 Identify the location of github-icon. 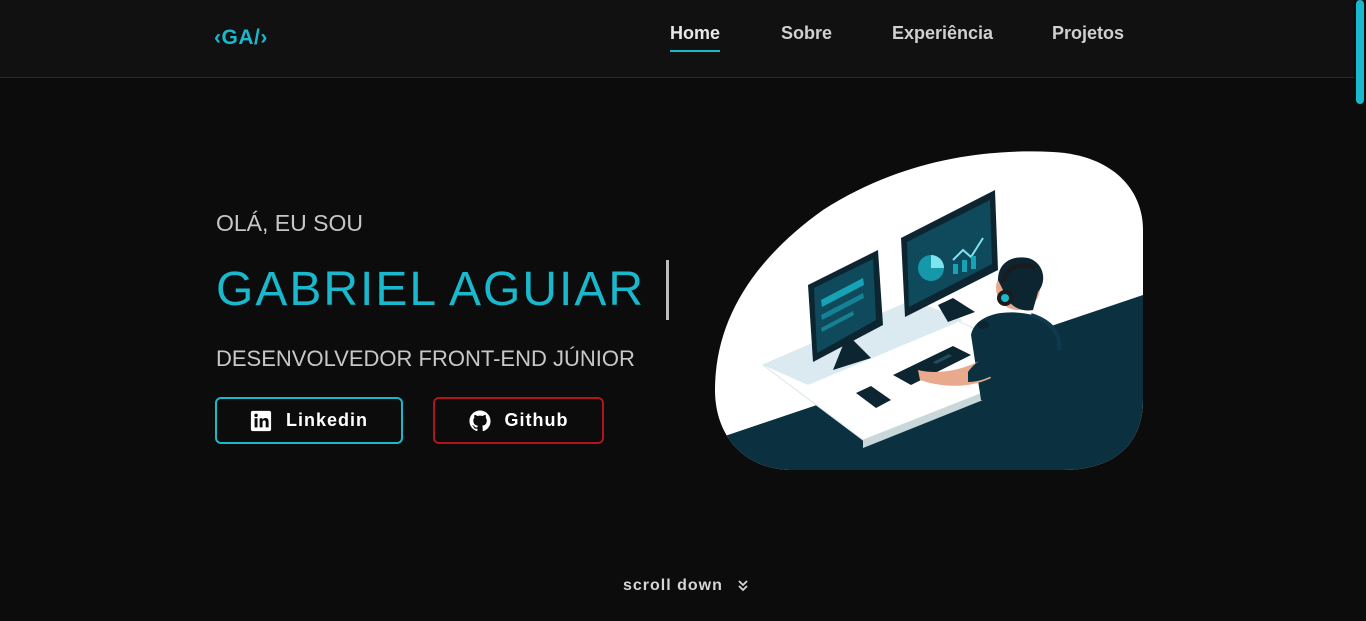
(479, 420).